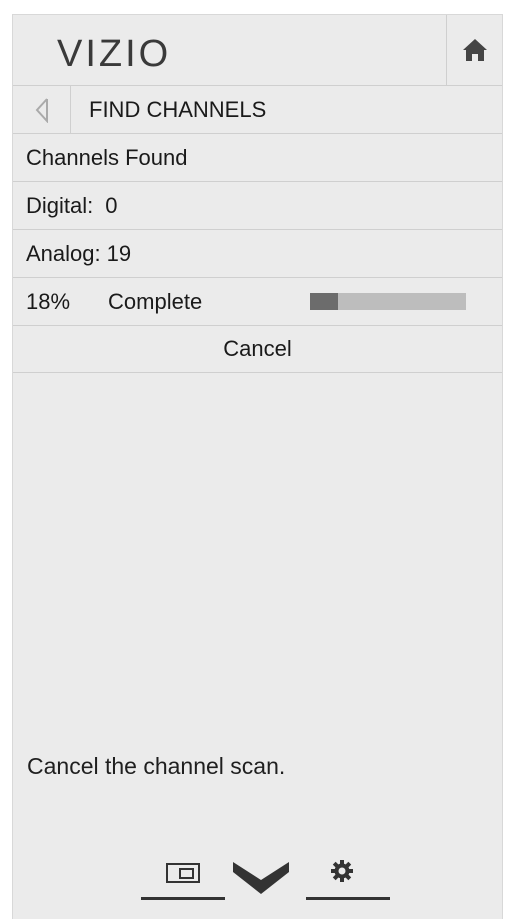 The width and height of the screenshot is (516, 919). What do you see at coordinates (155, 301) in the screenshot?
I see `progress-label: Complete` at bounding box center [155, 301].